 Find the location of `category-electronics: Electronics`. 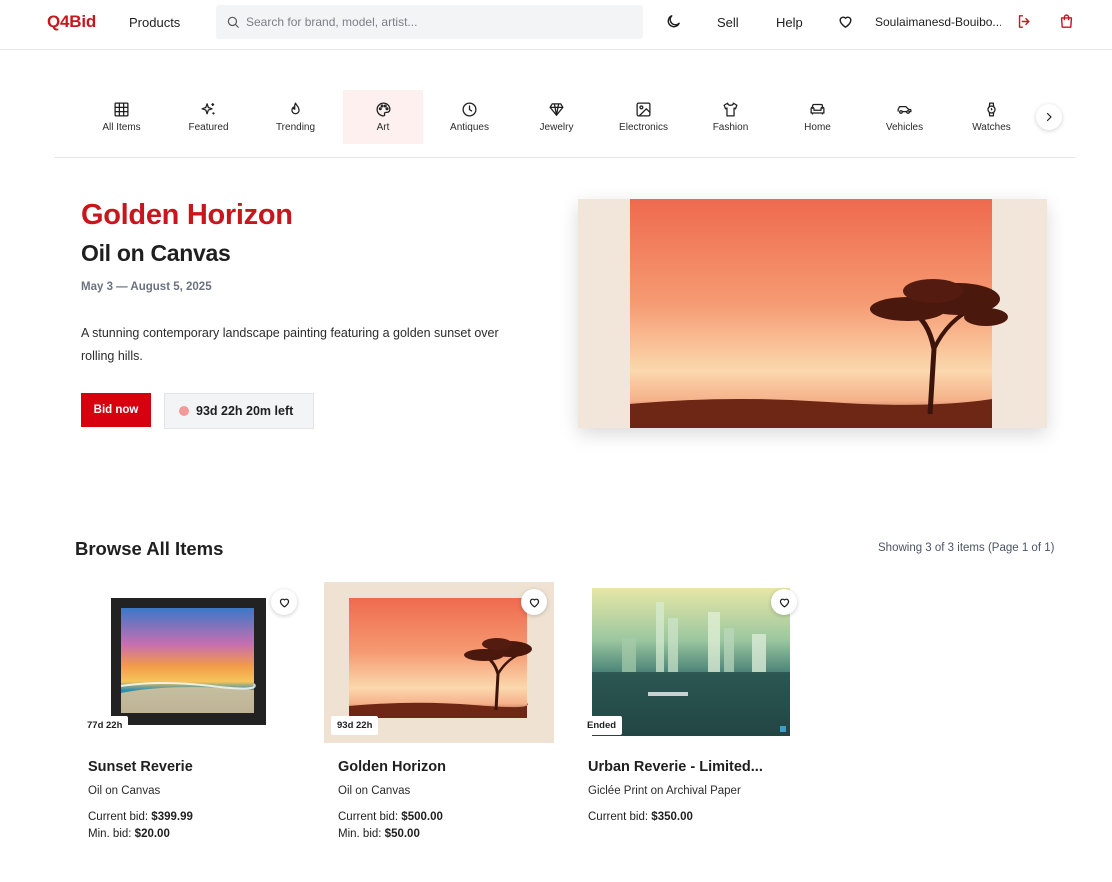

category-electronics: Electronics is located at coordinates (643, 117).